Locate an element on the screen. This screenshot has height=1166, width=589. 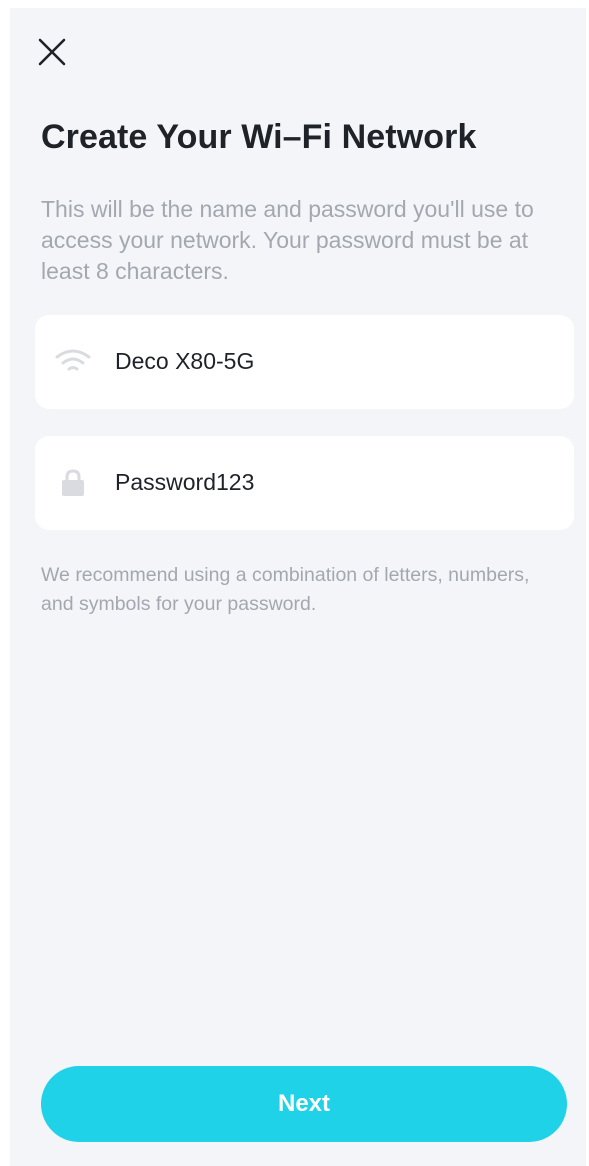
wifi-icon is located at coordinates (73, 362).